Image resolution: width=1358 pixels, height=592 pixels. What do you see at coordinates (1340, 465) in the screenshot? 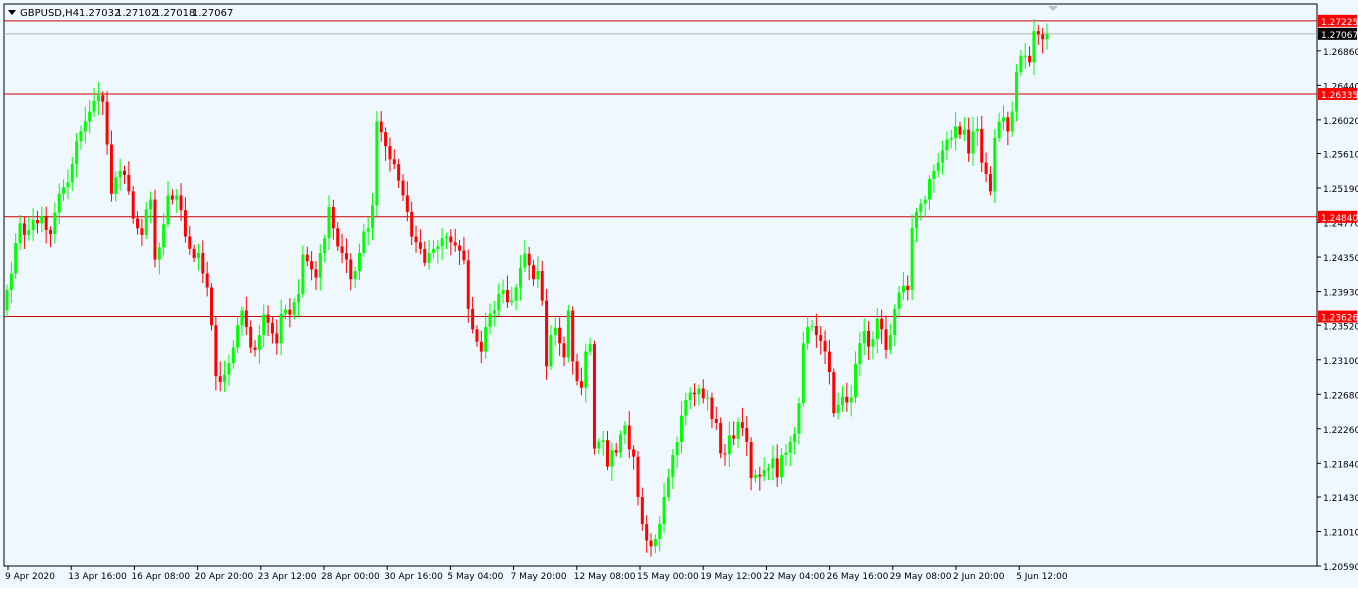
I see `y-tick-label: 1.21840` at bounding box center [1340, 465].